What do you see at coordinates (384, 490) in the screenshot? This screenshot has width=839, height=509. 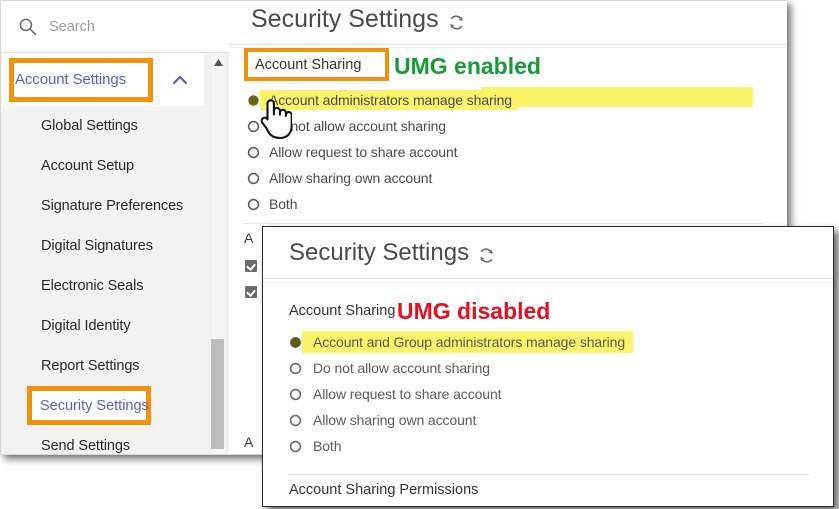 I see `popup-section-label-account-sharing-permissions: Account Sharing Permissions` at bounding box center [384, 490].